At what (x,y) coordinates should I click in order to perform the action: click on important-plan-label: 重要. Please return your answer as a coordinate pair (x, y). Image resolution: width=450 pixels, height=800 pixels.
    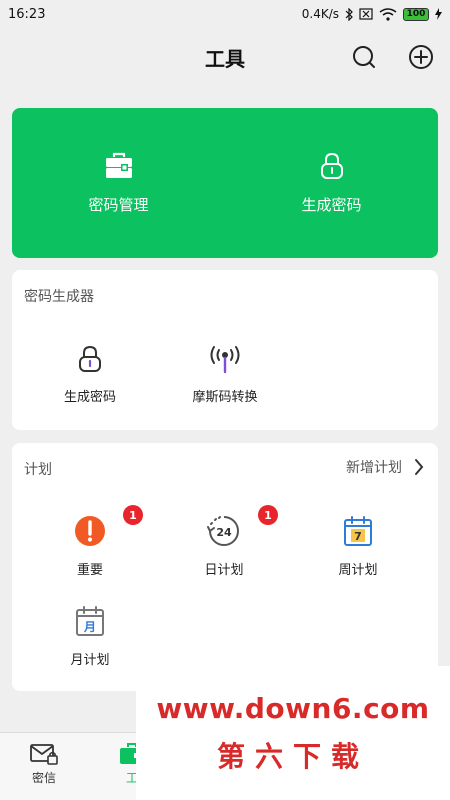
    Looking at the image, I should click on (89, 570).